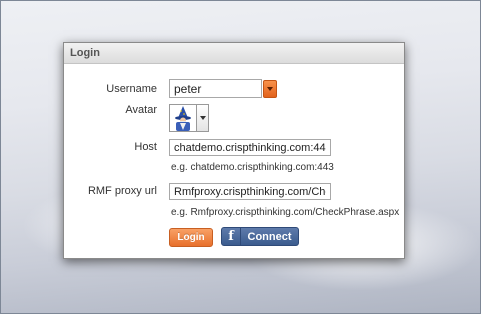  Describe the element at coordinates (252, 167) in the screenshot. I see `host-hint: e.g. chatdemo.crispthinking.com:443` at that location.